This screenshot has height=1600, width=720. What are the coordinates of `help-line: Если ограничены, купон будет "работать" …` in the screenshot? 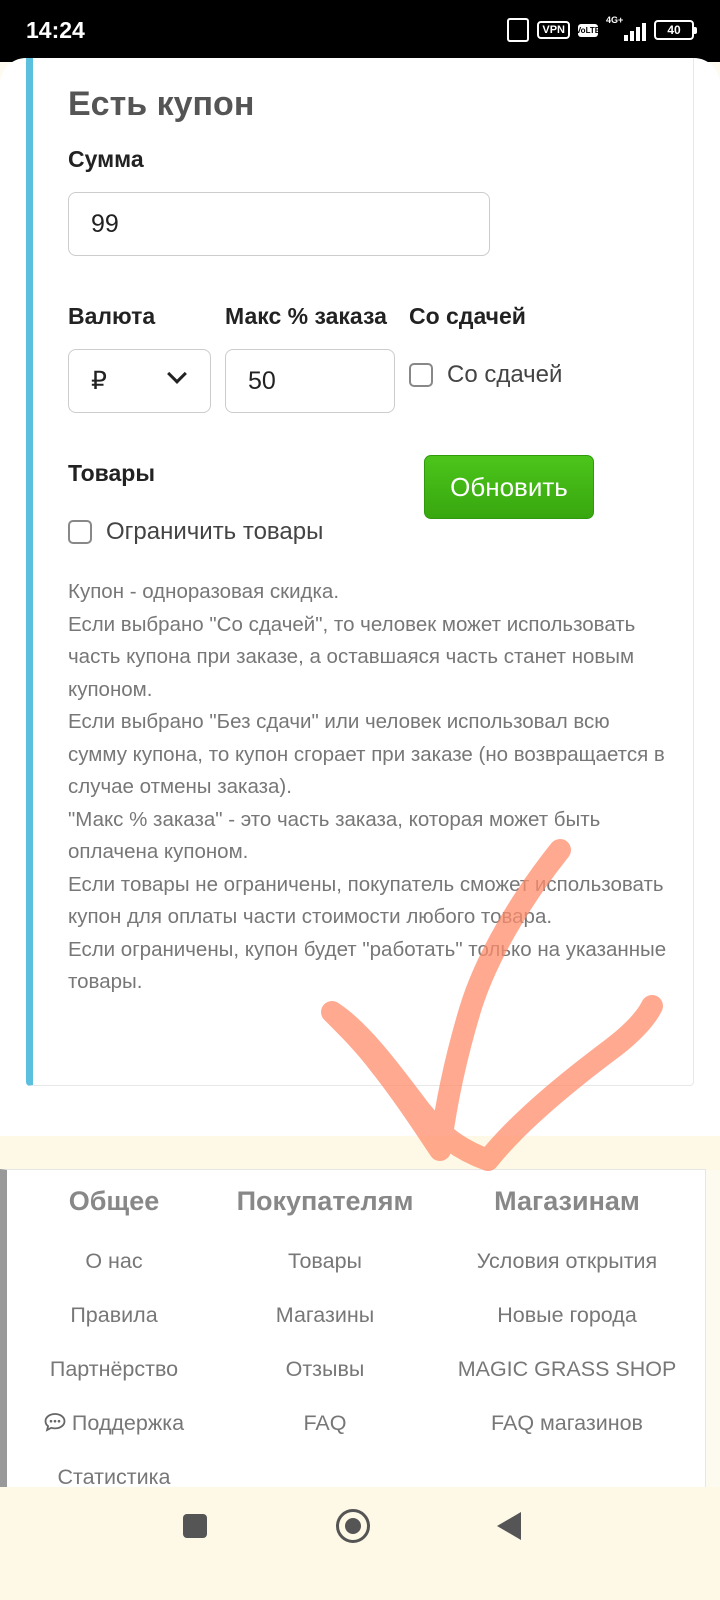 It's located at (367, 965).